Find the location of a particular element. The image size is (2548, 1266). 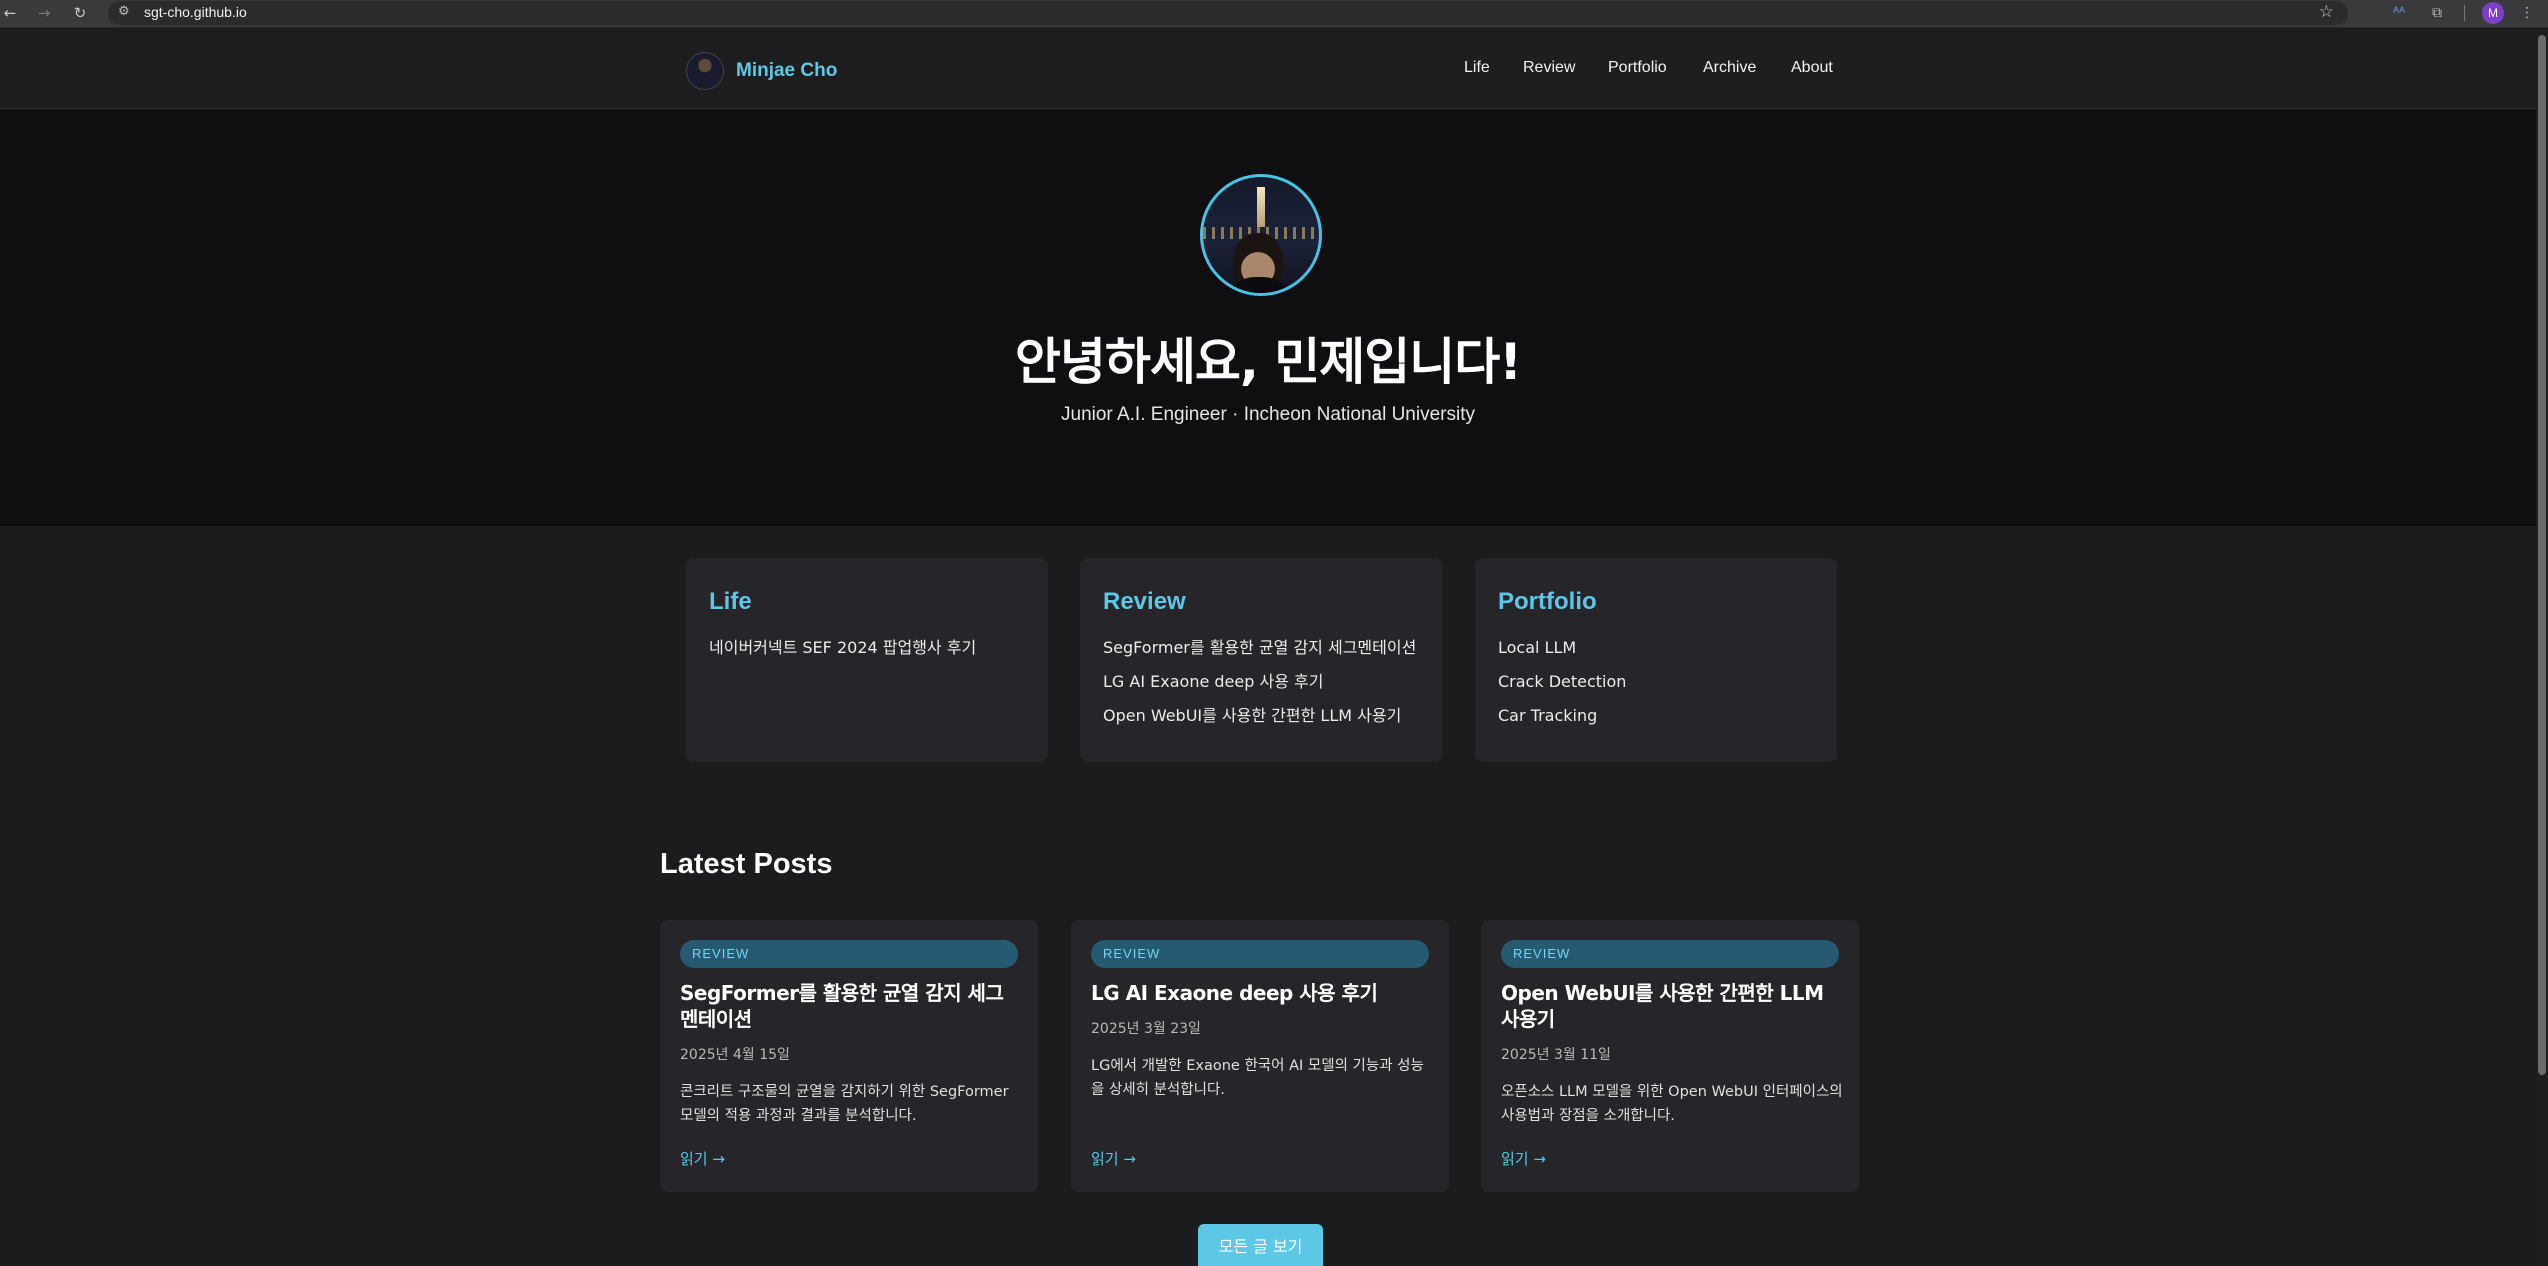

view-all-posts-button: 모든 글 보기 is located at coordinates (1260, 1245).